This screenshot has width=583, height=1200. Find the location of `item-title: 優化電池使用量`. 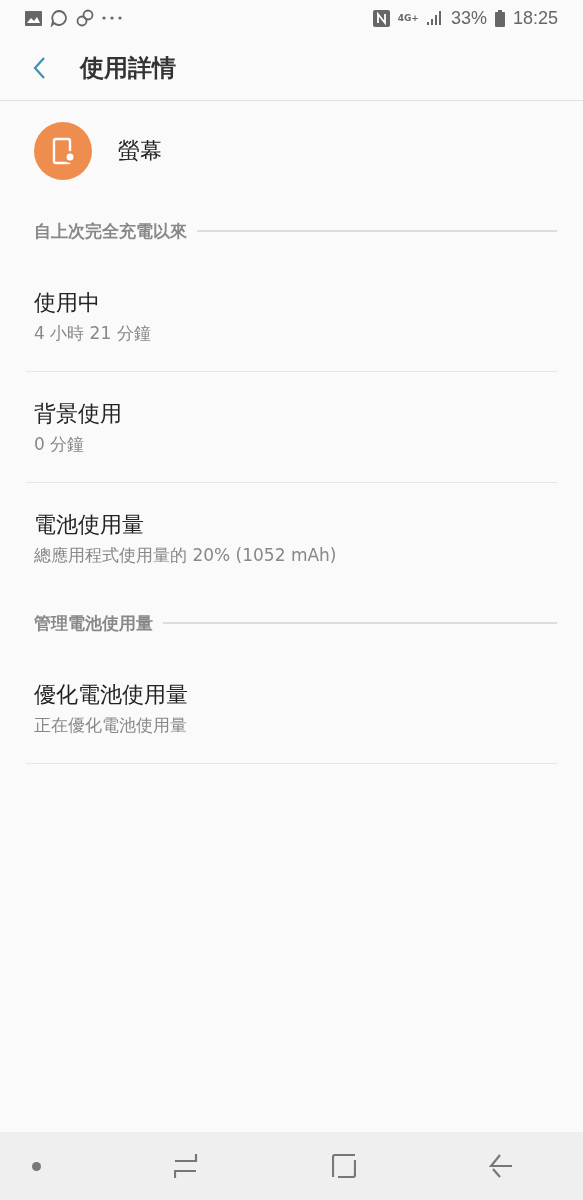

item-title: 優化電池使用量 is located at coordinates (111, 694).